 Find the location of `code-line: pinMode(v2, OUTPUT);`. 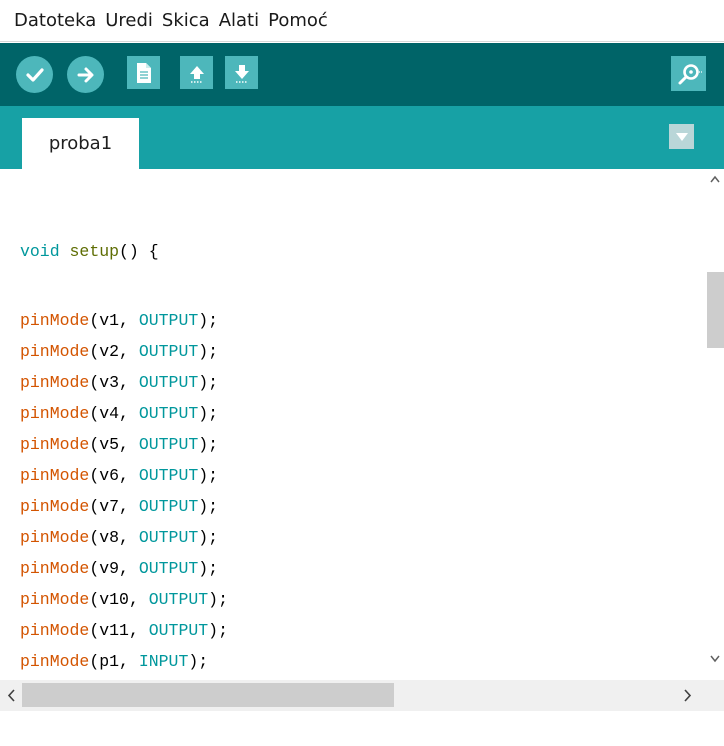

code-line: pinMode(v2, OUTPUT); is located at coordinates (360, 351).